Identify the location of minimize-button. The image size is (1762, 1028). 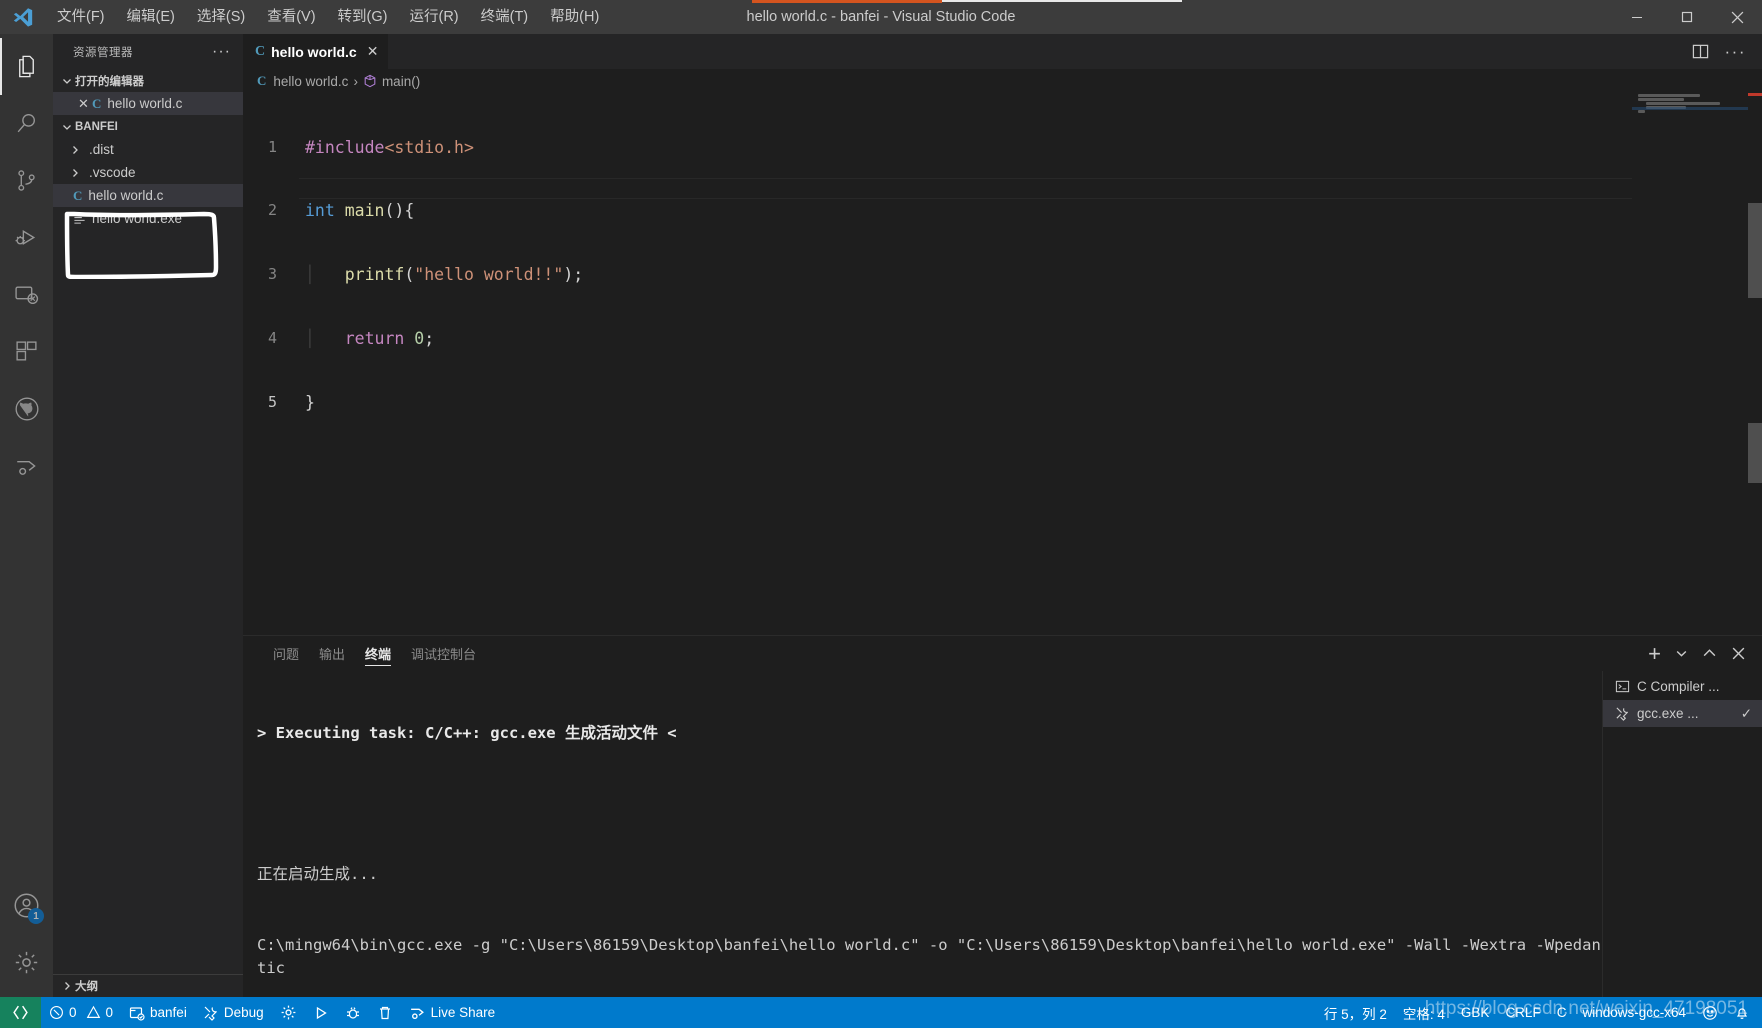
(1637, 17).